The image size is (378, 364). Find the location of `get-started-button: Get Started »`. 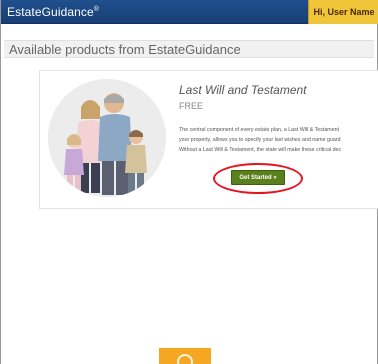

get-started-button: Get Started » is located at coordinates (258, 177).